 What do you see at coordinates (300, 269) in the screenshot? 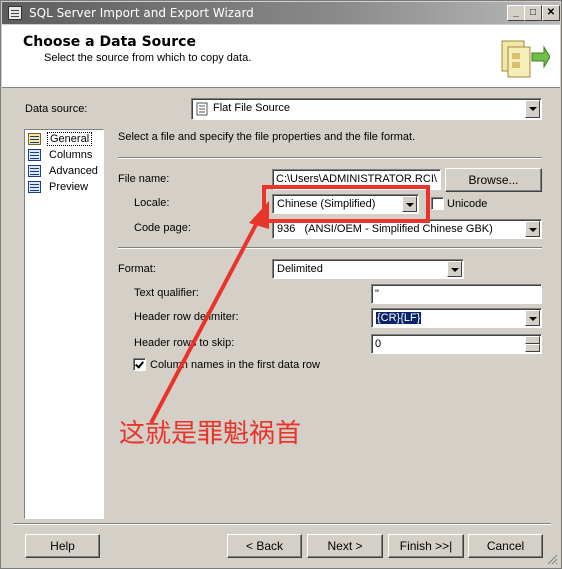
I see `format-value: Delimited` at bounding box center [300, 269].